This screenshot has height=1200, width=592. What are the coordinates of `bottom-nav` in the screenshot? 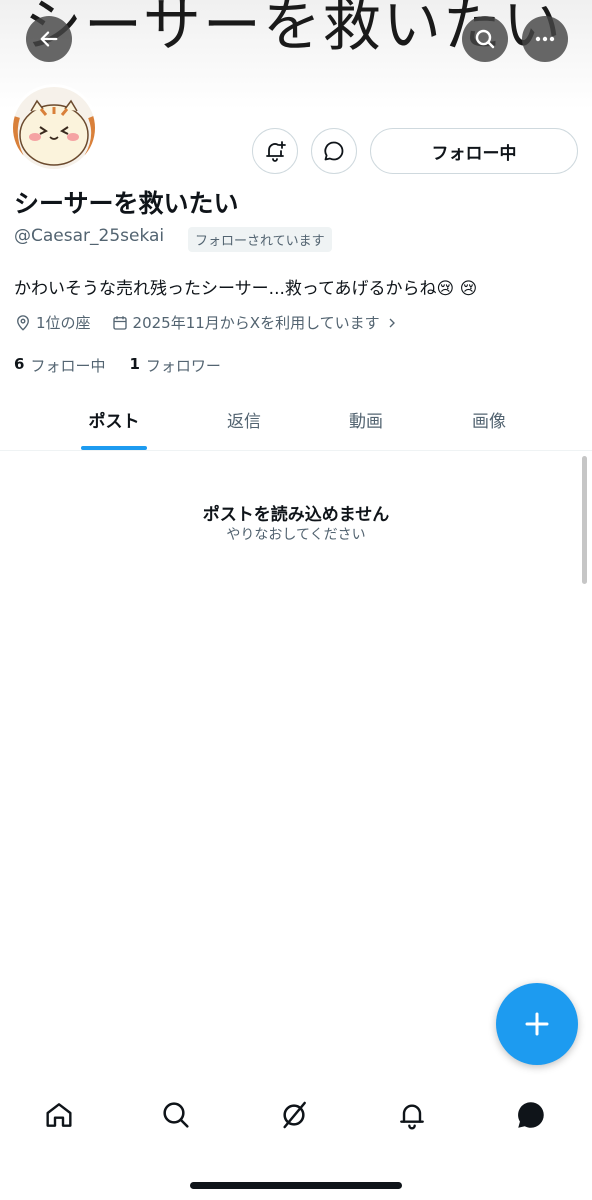 It's located at (296, 1115).